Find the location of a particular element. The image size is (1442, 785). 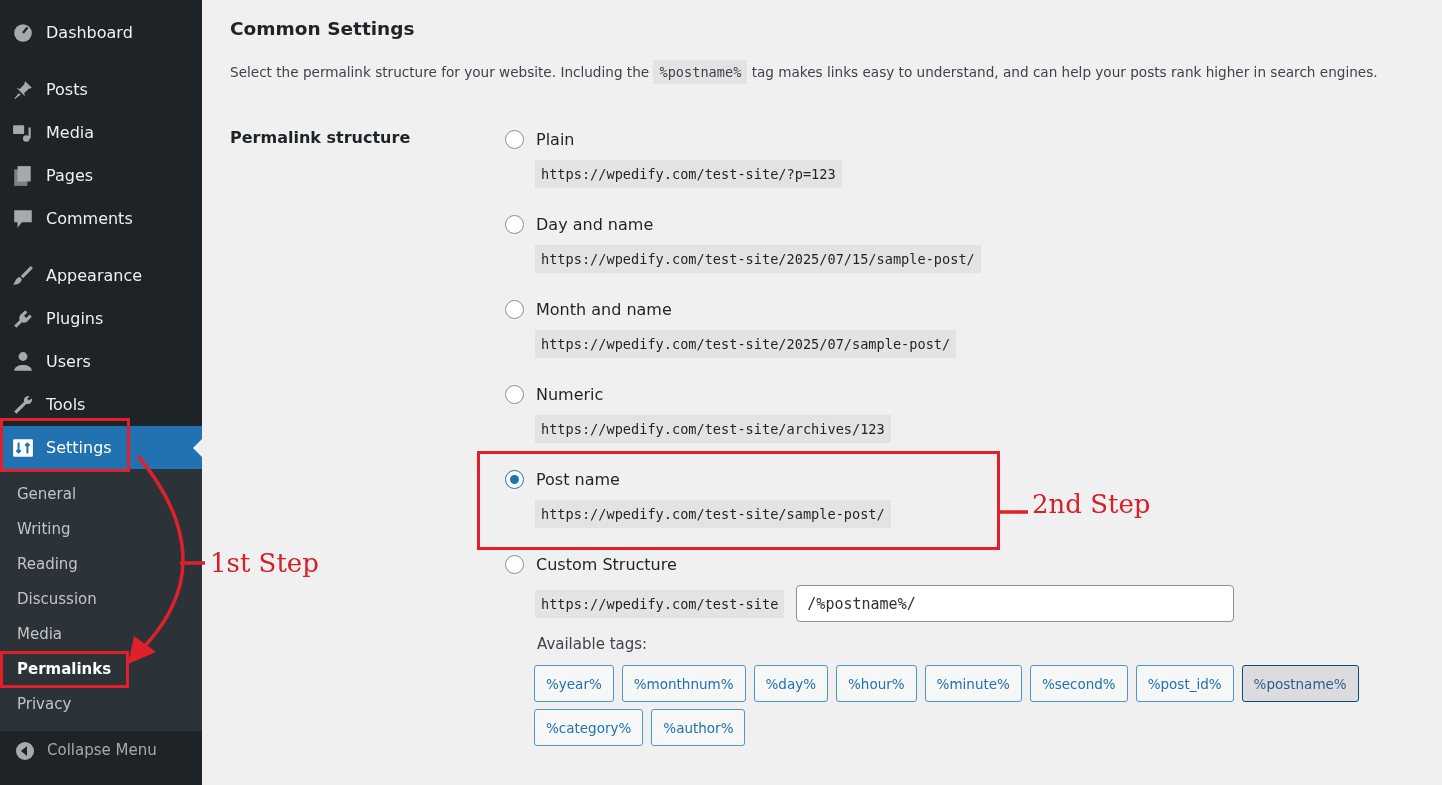

tag-button: %author% is located at coordinates (698, 727).